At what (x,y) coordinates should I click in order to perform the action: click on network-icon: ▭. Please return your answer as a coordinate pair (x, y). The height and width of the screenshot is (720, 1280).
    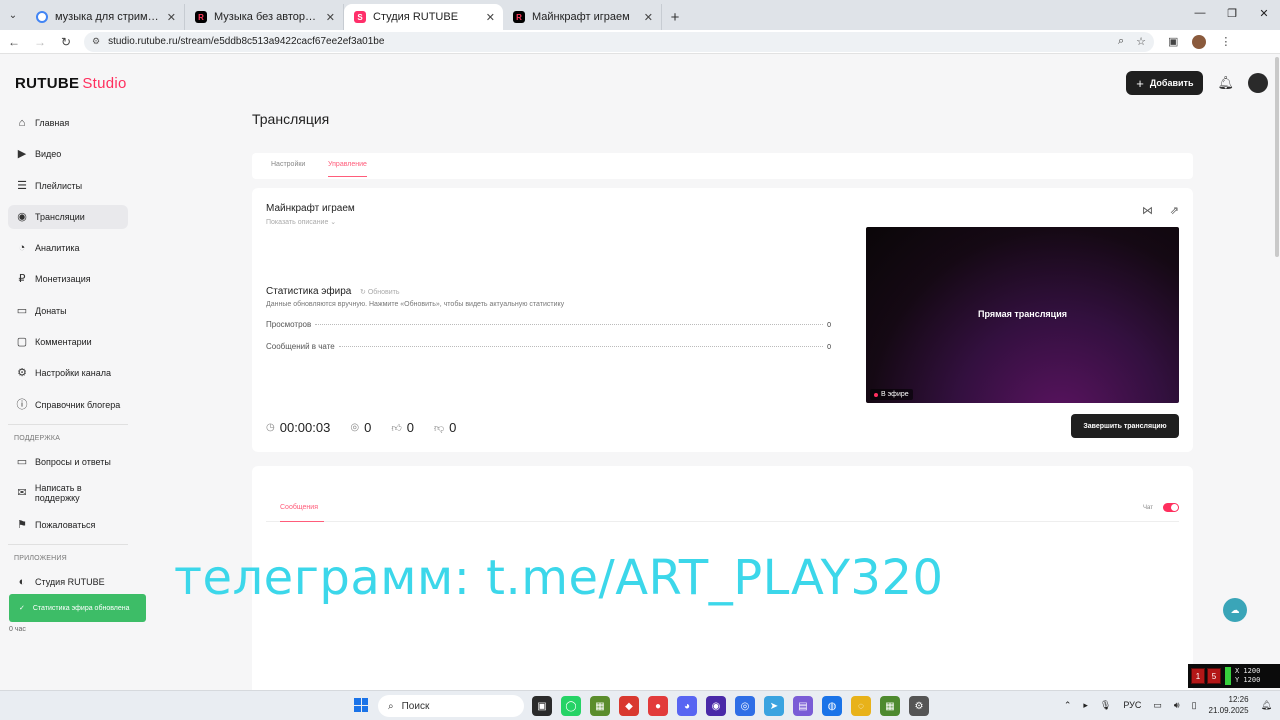
    Looking at the image, I should click on (1157, 705).